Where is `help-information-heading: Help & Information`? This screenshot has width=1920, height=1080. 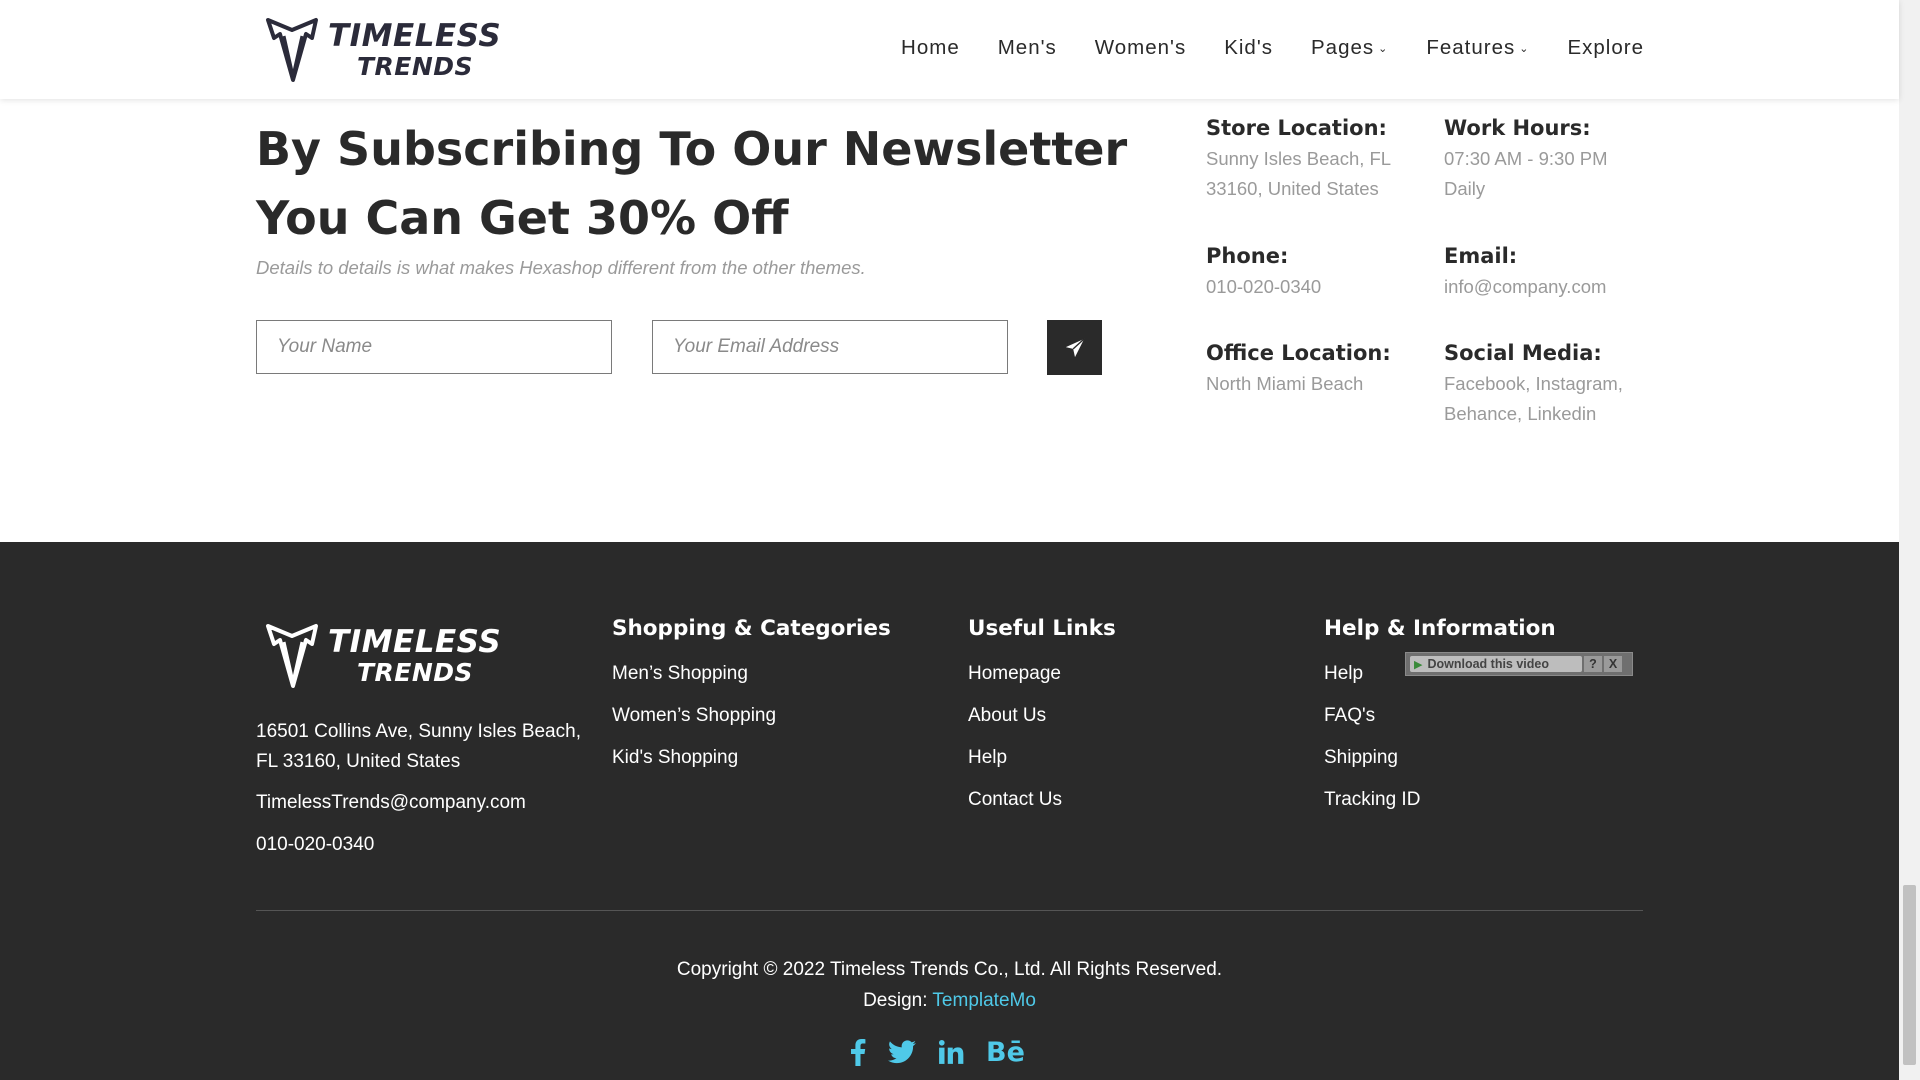 help-information-heading: Help & Information is located at coordinates (1440, 628).